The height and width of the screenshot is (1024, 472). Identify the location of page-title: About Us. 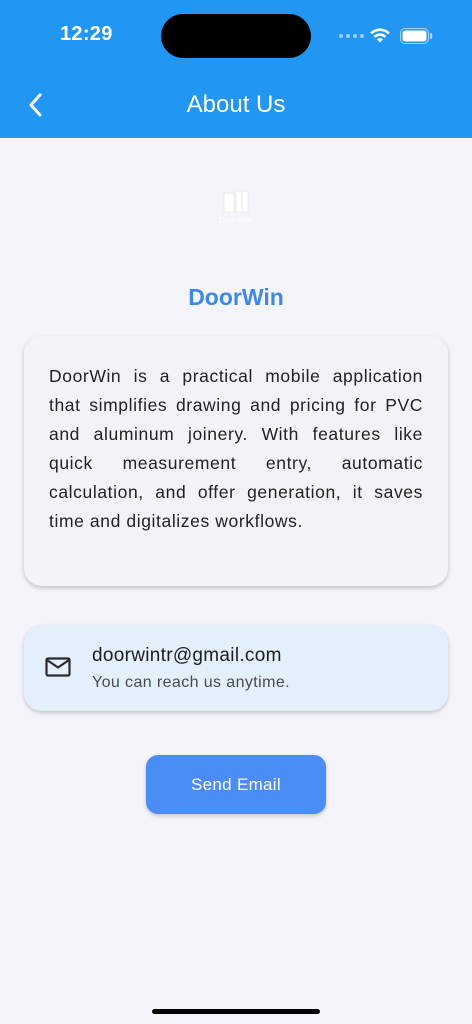
(236, 104).